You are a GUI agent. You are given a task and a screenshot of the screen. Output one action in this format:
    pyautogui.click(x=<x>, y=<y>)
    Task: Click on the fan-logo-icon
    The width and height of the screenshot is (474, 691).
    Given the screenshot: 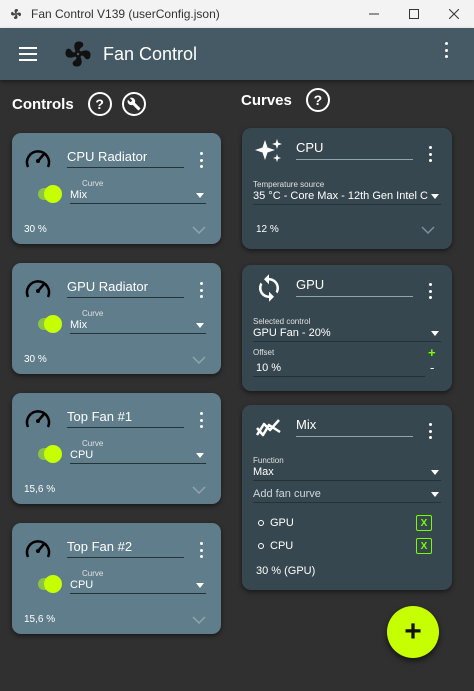 What is the action you would take?
    pyautogui.click(x=78, y=54)
    